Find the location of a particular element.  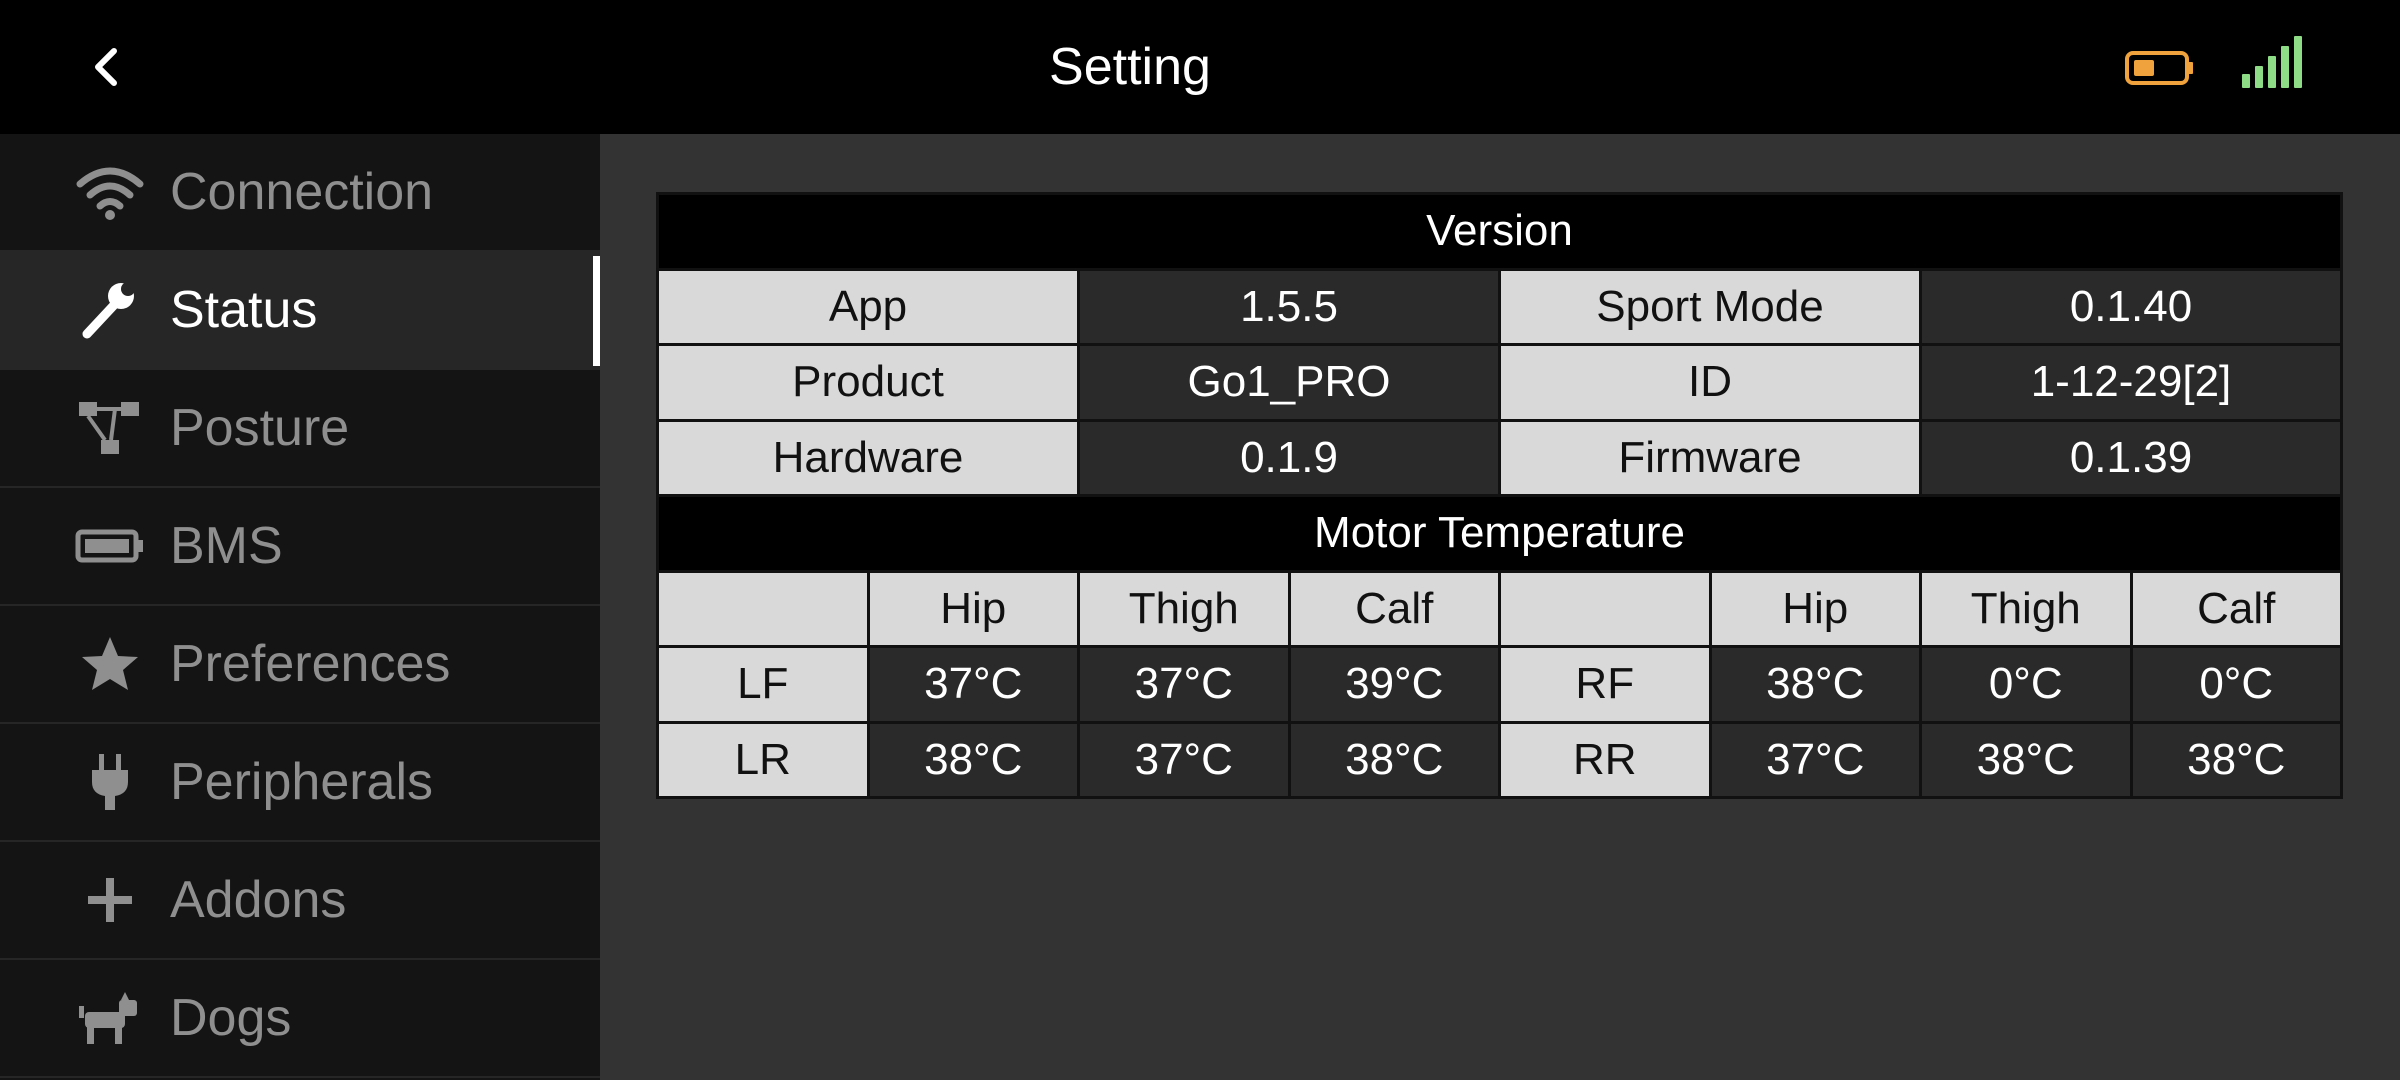

motor-temperature-header: Motor Temperature is located at coordinates (1499, 533).